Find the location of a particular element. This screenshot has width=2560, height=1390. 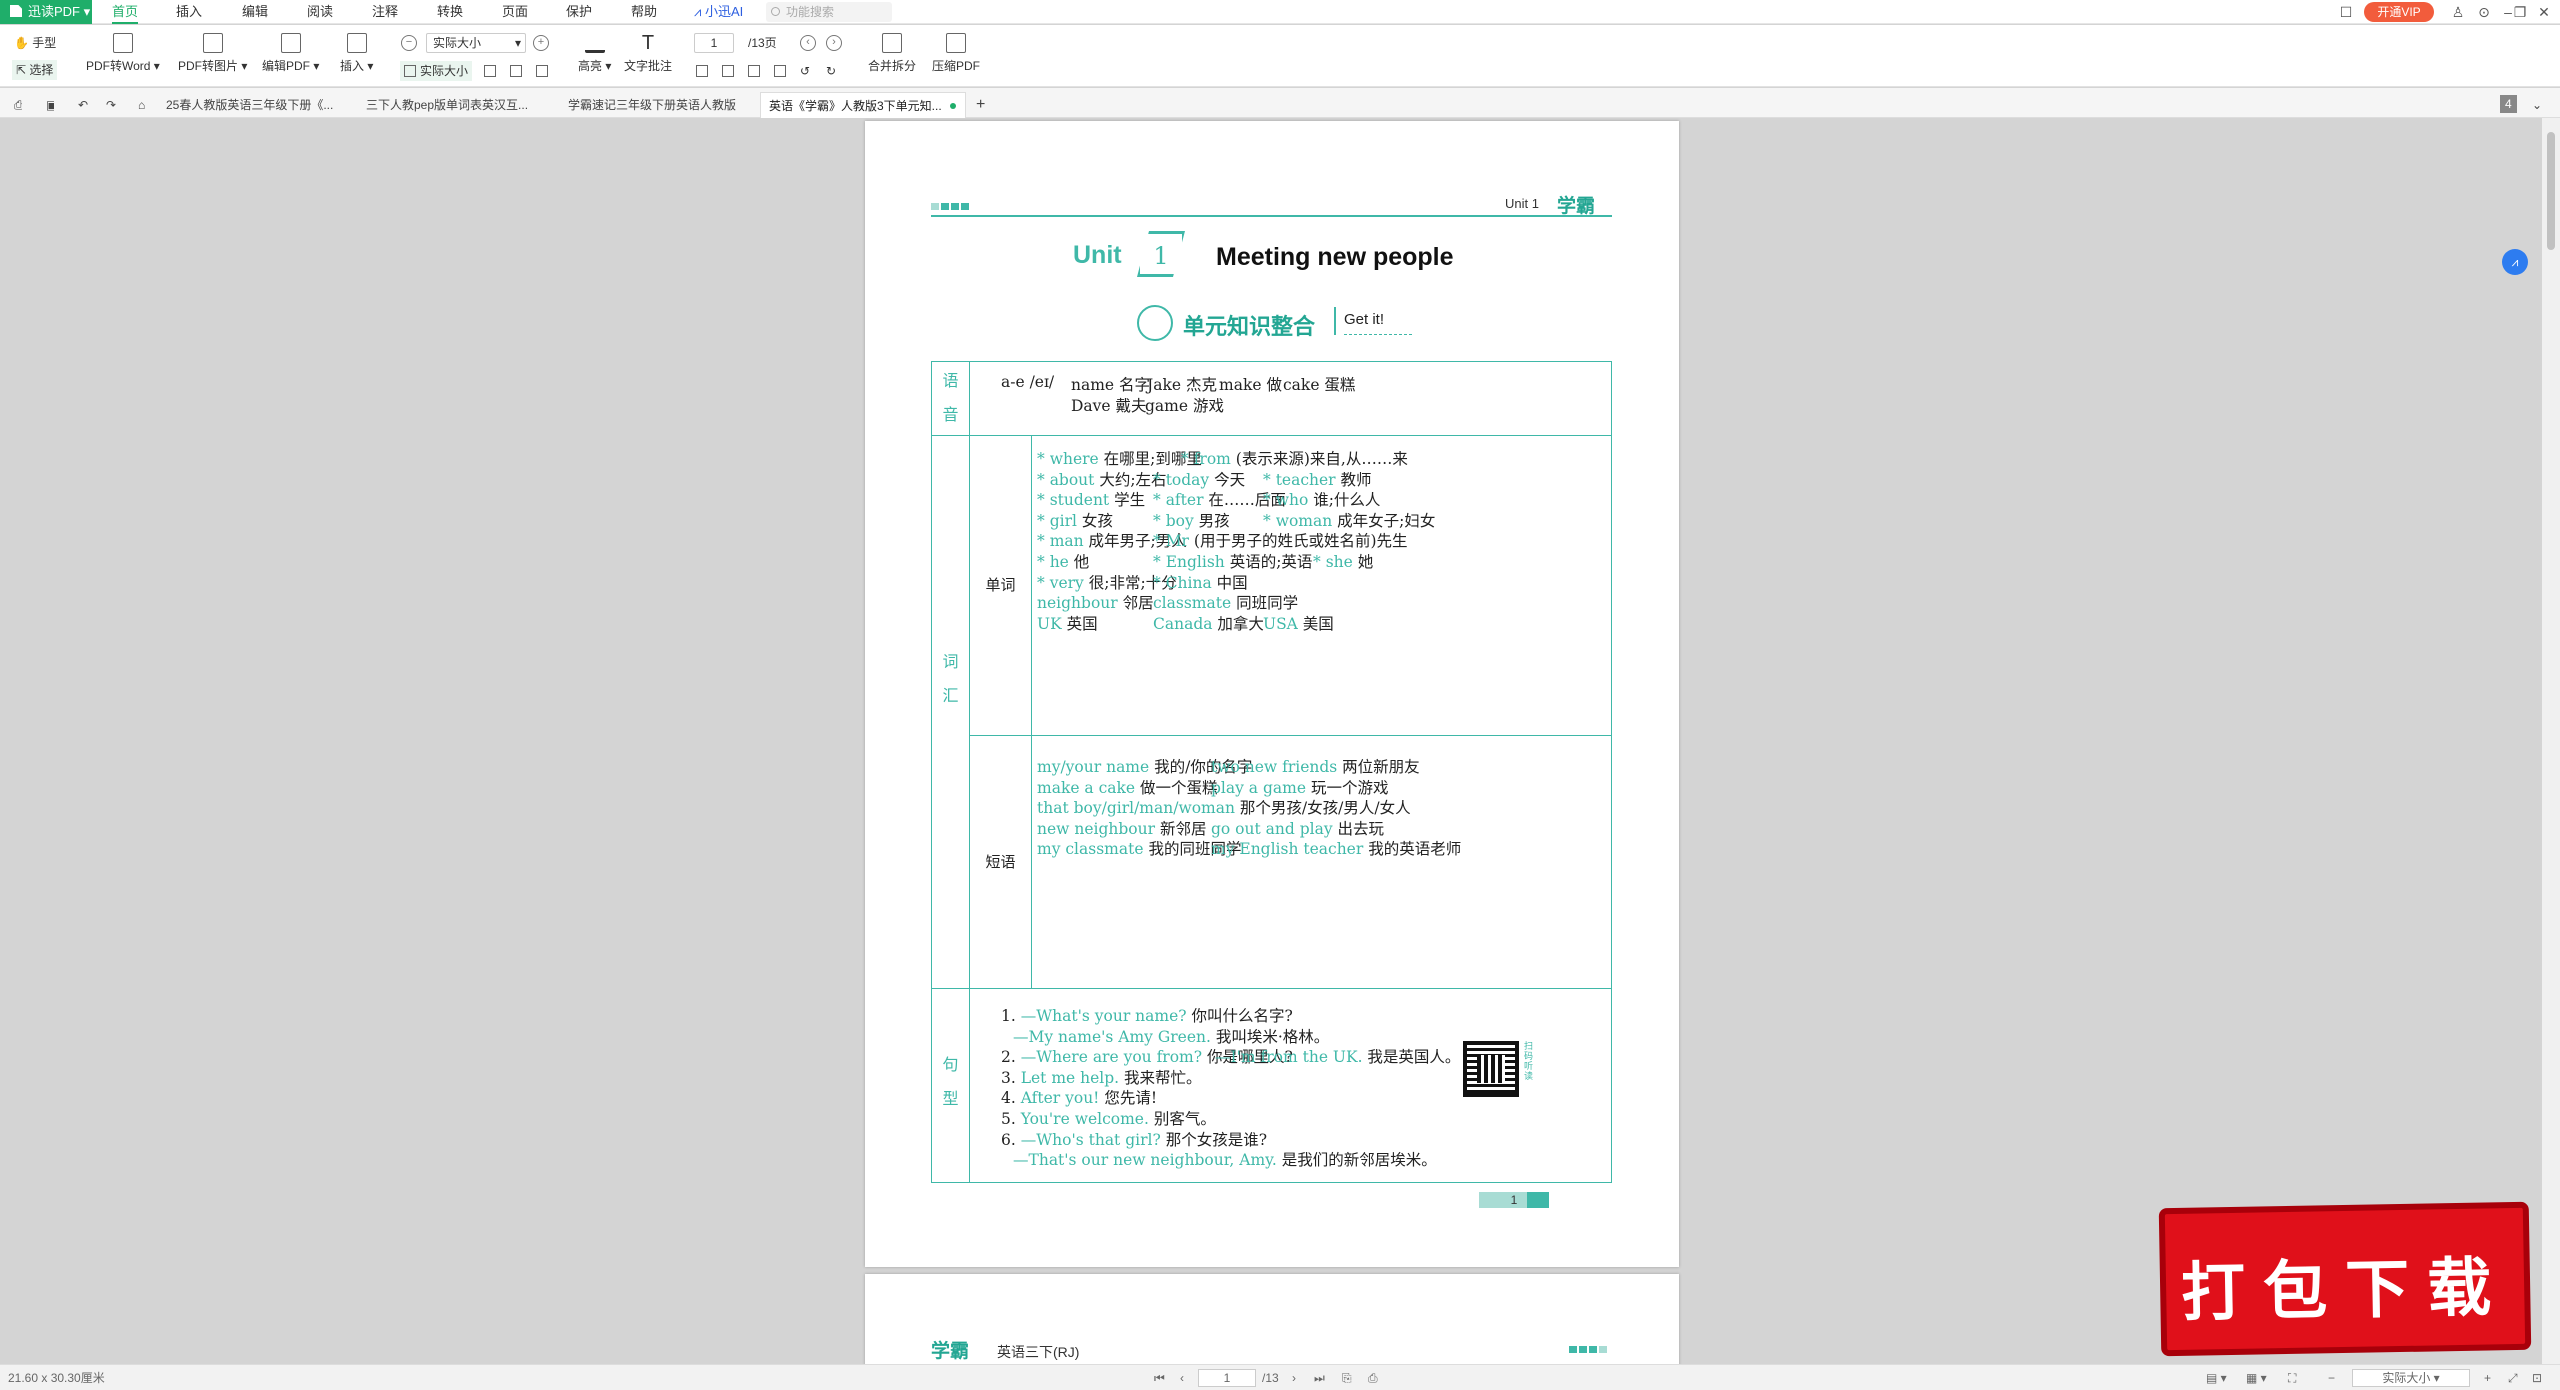

sentence-english: —That's our new neighbour, Amy. is located at coordinates (1145, 1160).